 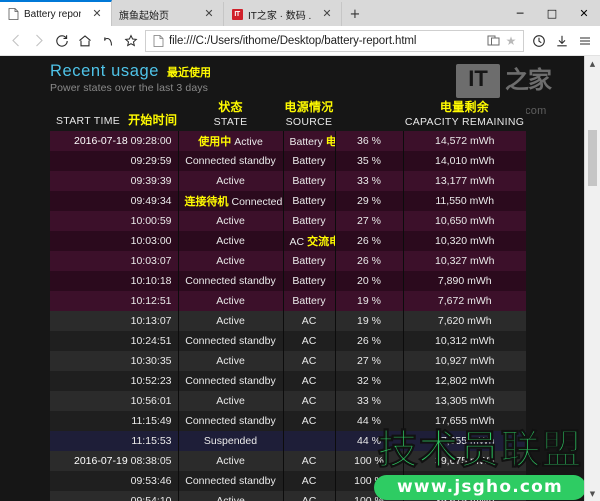 I want to click on close-button: ✕, so click(x=584, y=13).